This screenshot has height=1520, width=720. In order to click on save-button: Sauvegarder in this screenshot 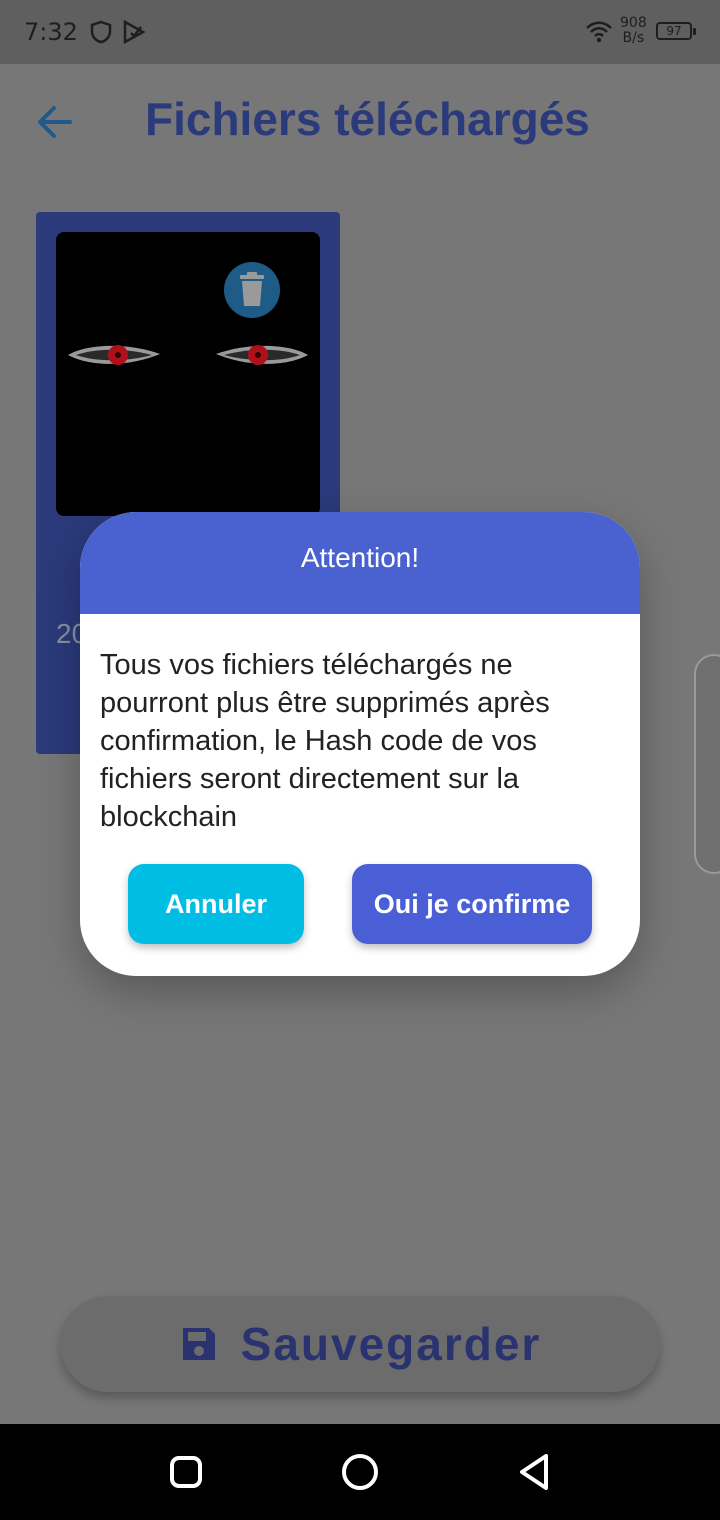, I will do `click(360, 1344)`.